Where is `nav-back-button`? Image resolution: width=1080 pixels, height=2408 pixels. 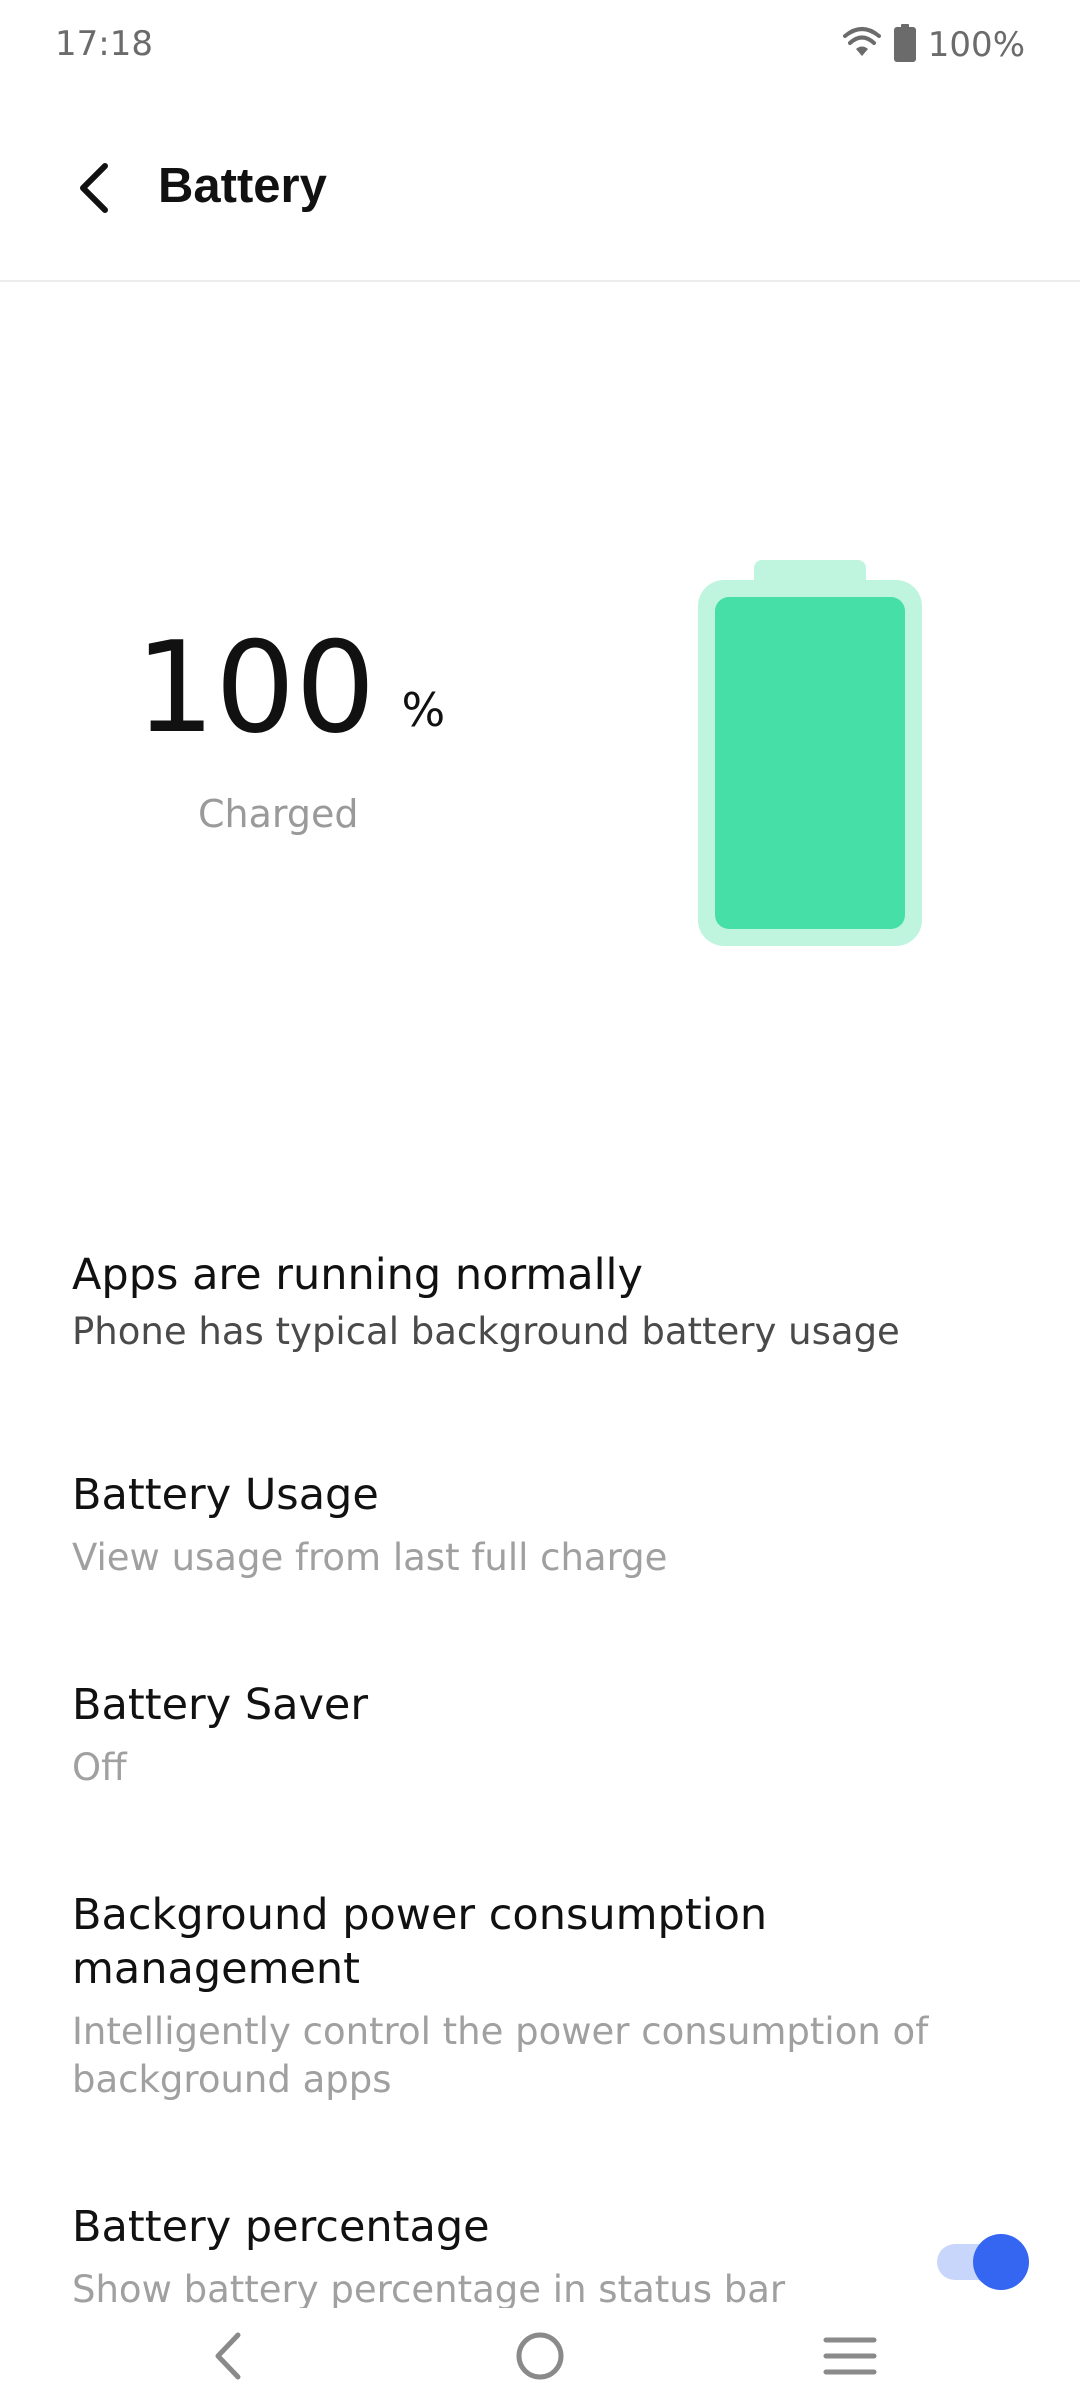 nav-back-button is located at coordinates (228, 2358).